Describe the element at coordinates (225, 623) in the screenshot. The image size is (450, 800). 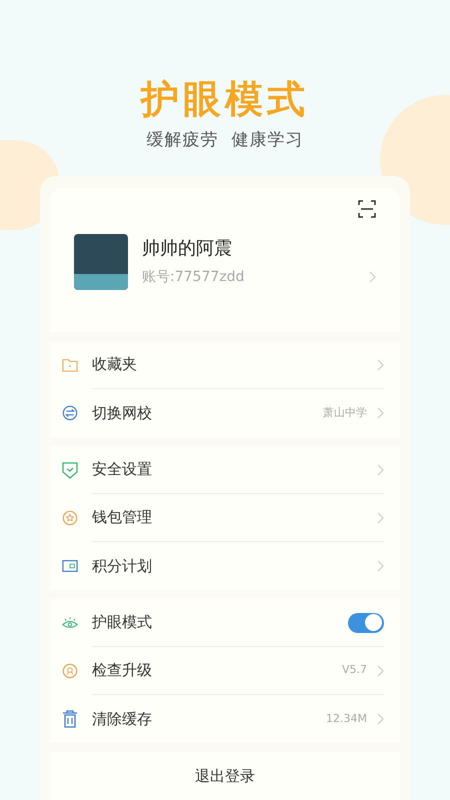
I see `settings-row: 护眼模式` at that location.